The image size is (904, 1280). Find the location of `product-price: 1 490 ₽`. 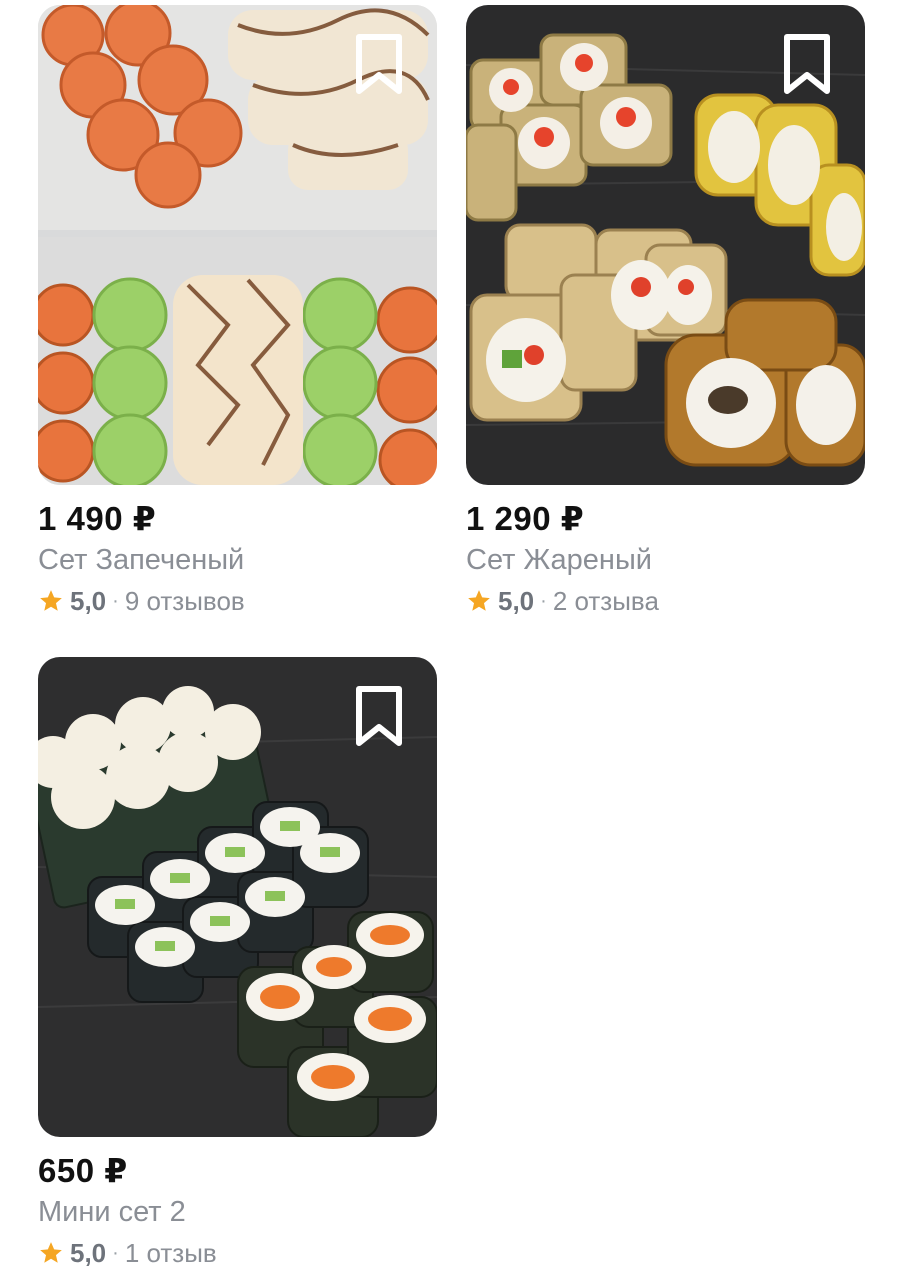

product-price: 1 490 ₽ is located at coordinates (97, 518).